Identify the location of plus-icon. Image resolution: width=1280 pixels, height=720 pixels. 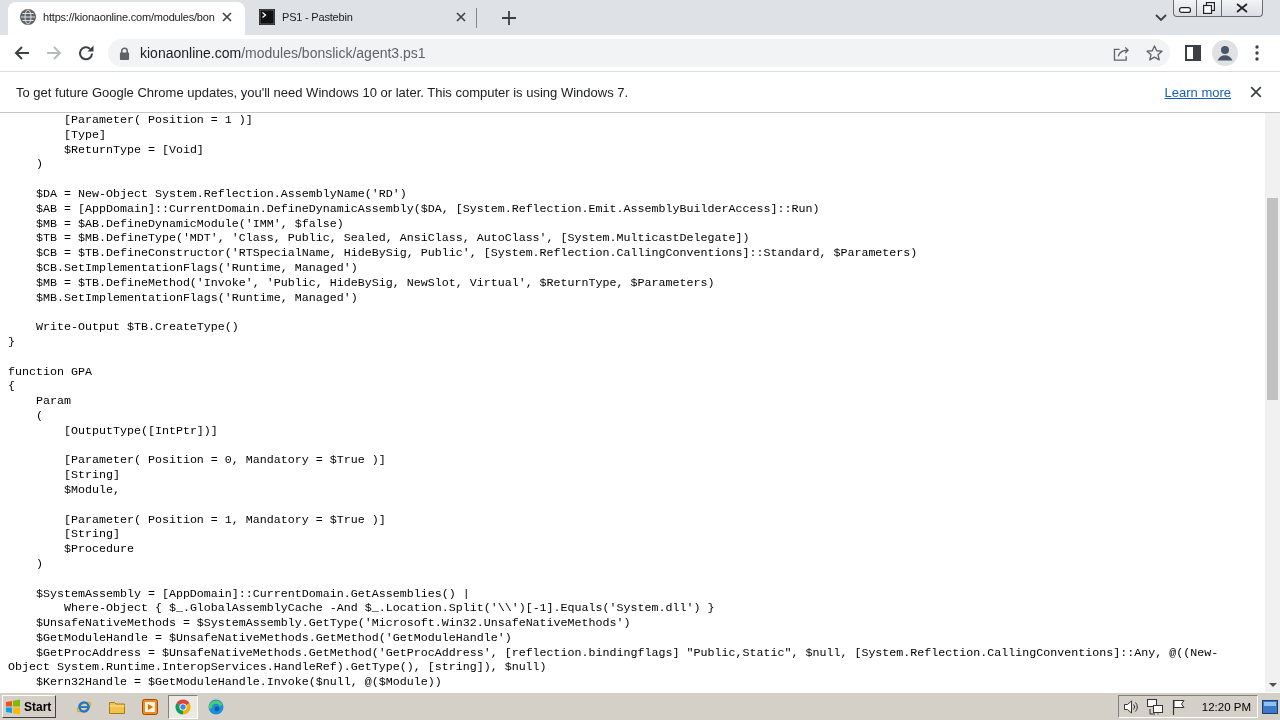
(509, 17).